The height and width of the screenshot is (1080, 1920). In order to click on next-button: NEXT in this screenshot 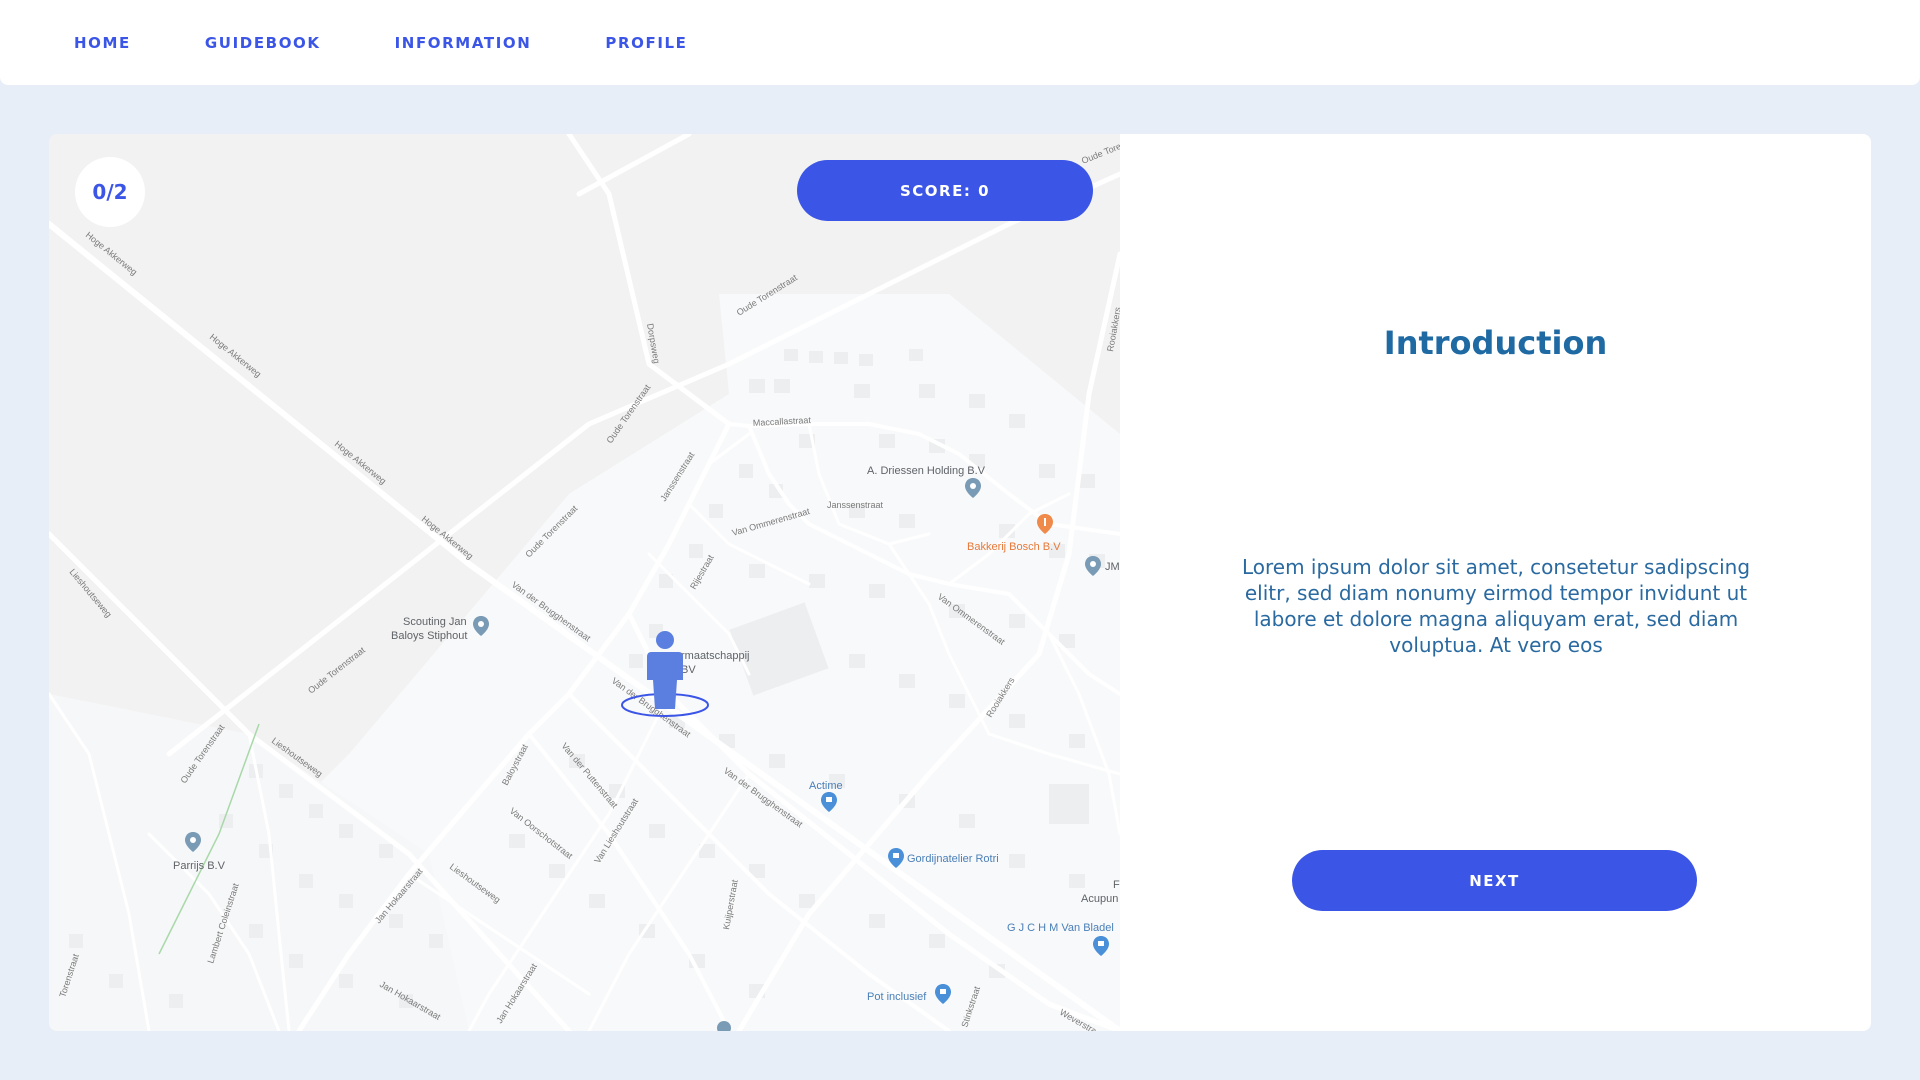, I will do `click(1494, 880)`.